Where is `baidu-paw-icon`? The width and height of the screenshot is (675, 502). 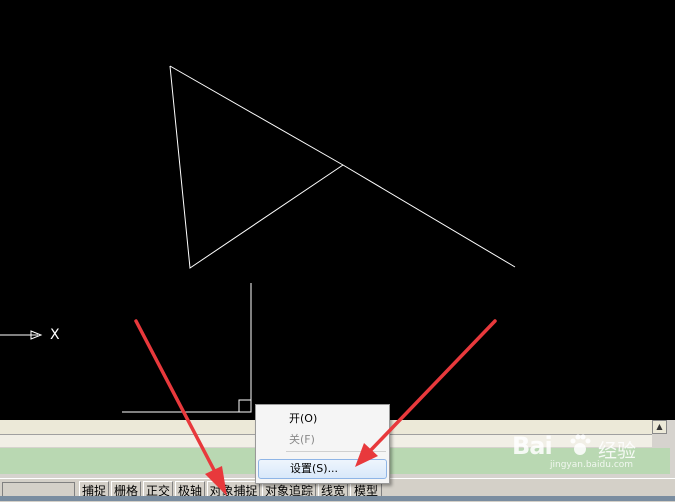 baidu-paw-icon is located at coordinates (580, 444).